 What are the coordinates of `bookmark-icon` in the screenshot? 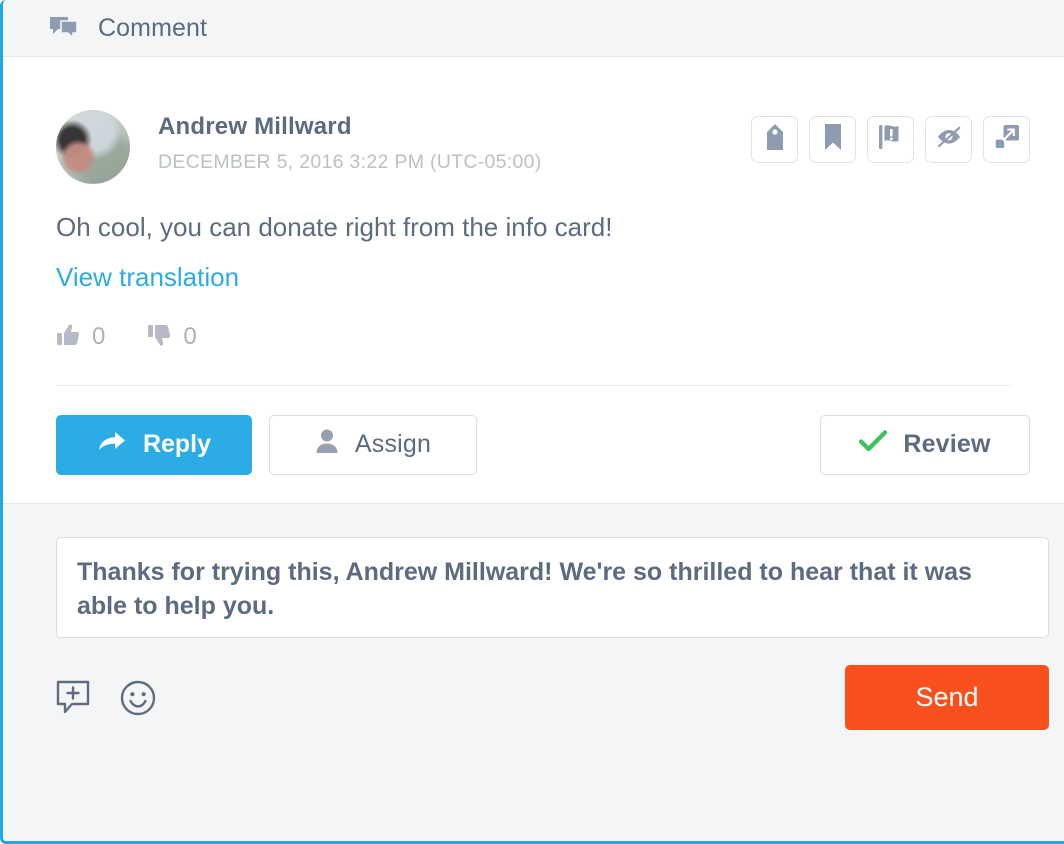 It's located at (833, 139).